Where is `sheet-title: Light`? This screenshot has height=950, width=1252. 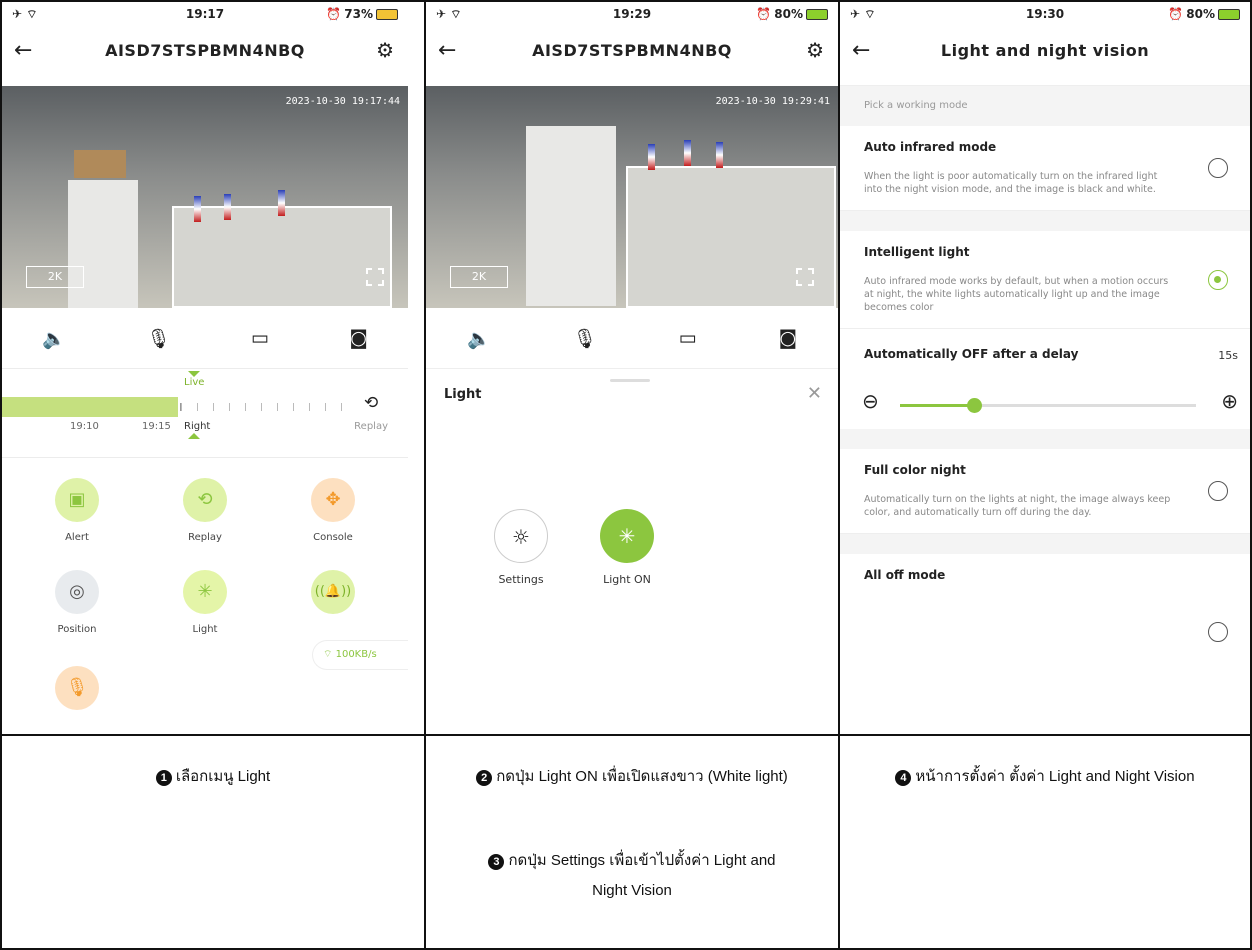
sheet-title: Light is located at coordinates (463, 394).